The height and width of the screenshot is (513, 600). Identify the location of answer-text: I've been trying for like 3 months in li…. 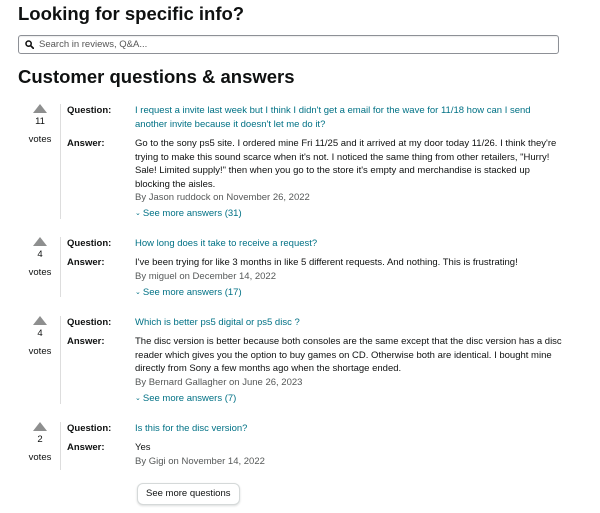
(326, 262).